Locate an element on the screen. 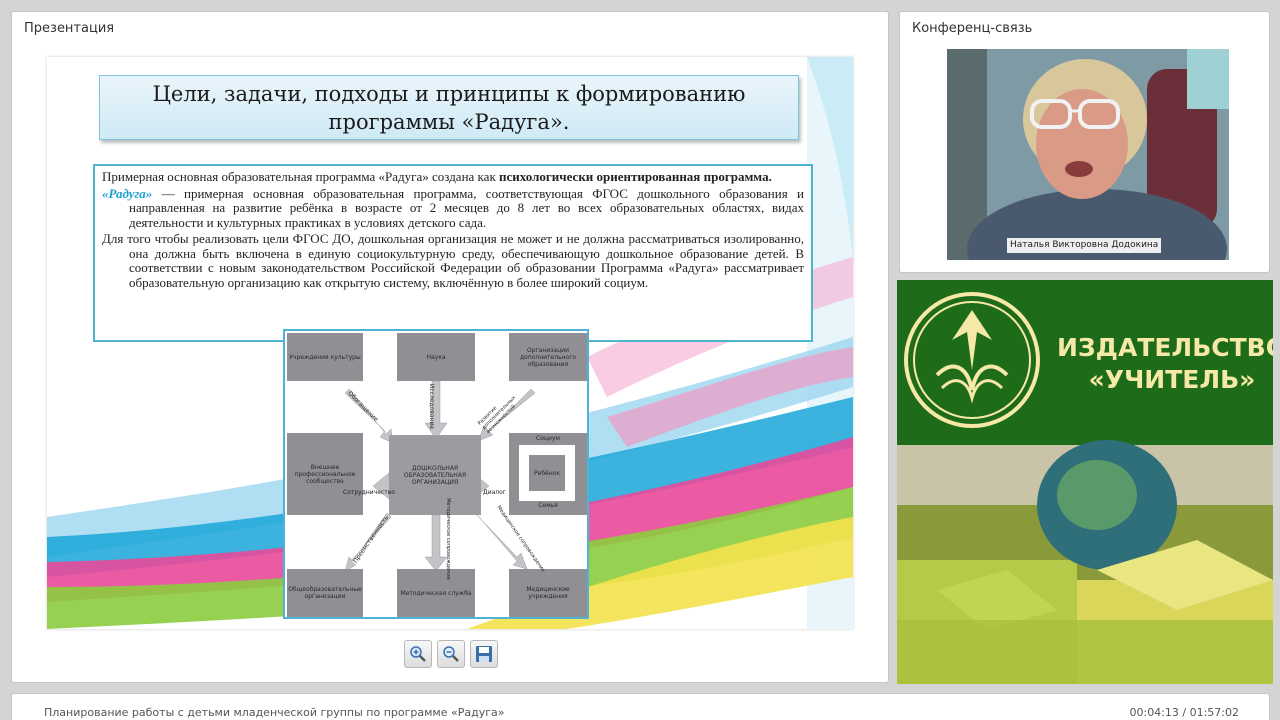 Image resolution: width=1280 pixels, height=720 pixels. publisher-line2: «УЧИТЕЛЬ» is located at coordinates (1172, 379).